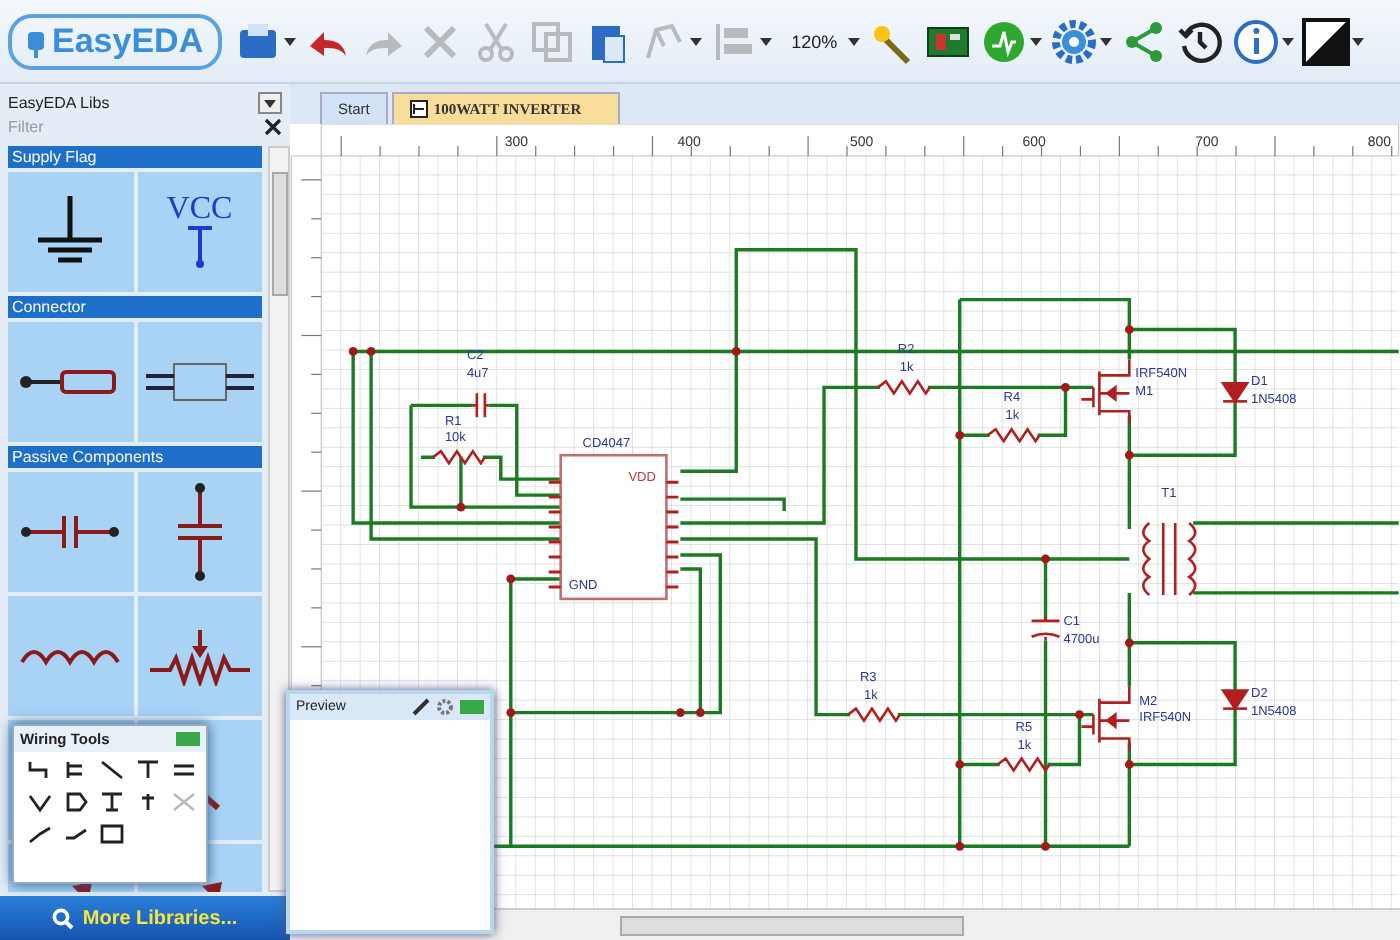  What do you see at coordinates (812, 41) in the screenshot?
I see `zoom-level-button: 120%` at bounding box center [812, 41].